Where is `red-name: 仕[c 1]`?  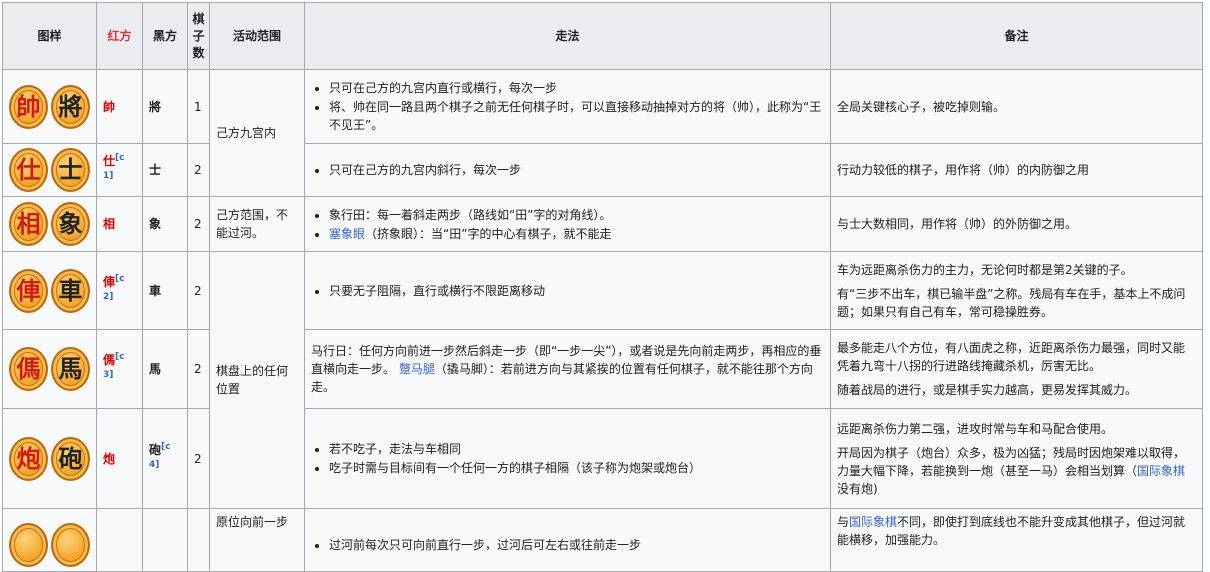
red-name: 仕[c 1] is located at coordinates (119, 170).